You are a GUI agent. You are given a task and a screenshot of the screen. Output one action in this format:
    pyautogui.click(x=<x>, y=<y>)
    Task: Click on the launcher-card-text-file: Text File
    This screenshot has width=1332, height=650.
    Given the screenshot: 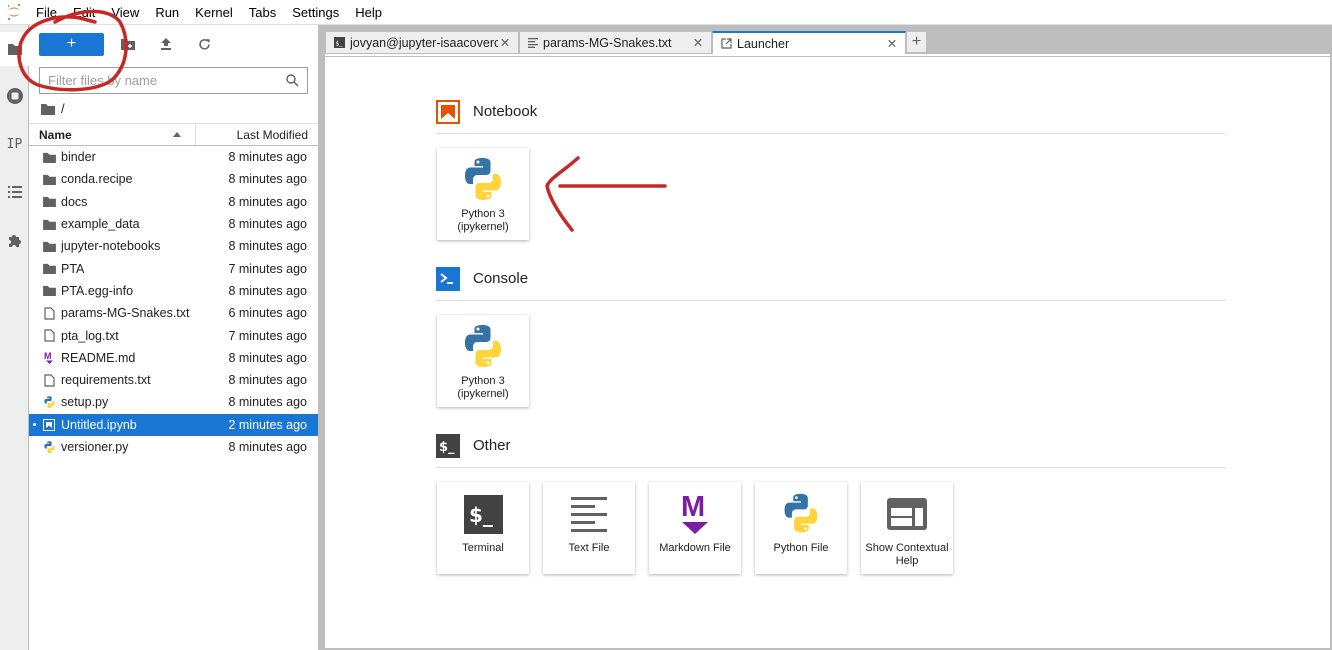 What is the action you would take?
    pyautogui.click(x=589, y=528)
    